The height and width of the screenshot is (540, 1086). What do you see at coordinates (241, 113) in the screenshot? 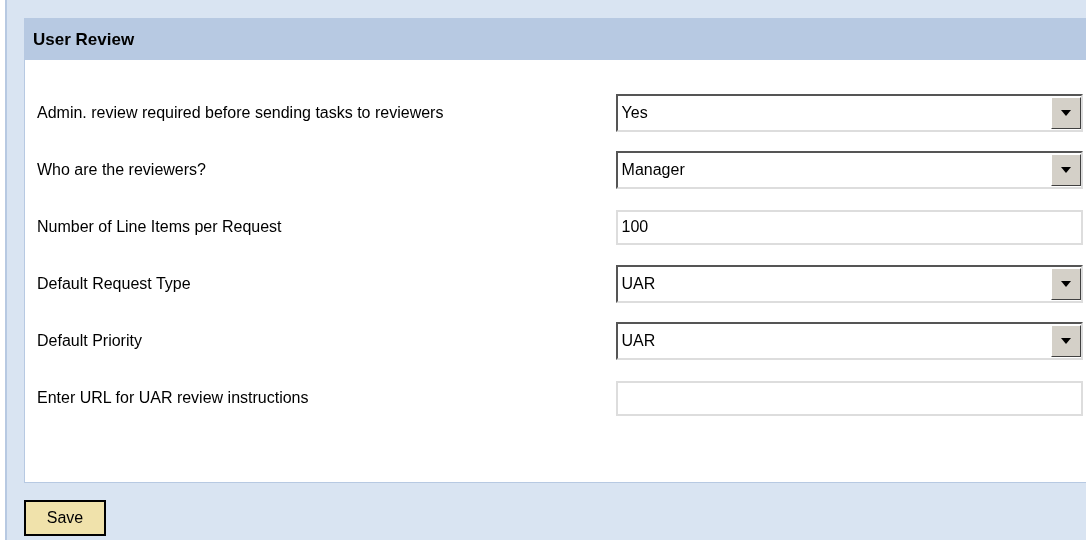
I see `field-label: Admin. review required before sending tasks to reviewers` at bounding box center [241, 113].